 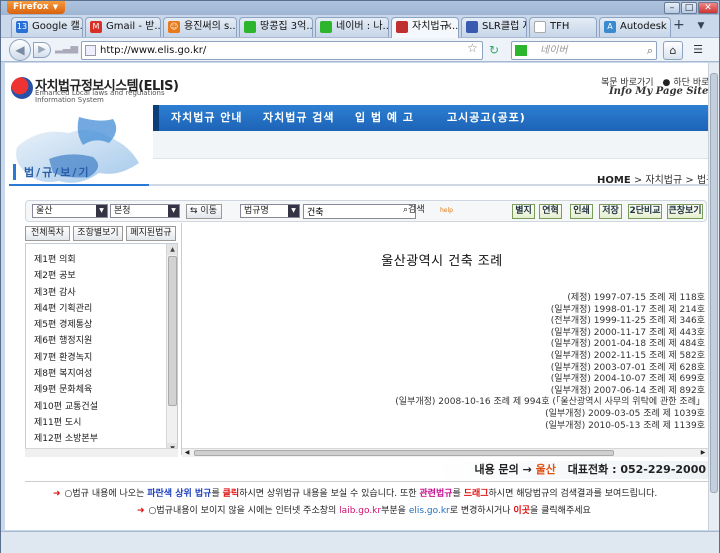 I want to click on page-icon, so click(x=90, y=50).